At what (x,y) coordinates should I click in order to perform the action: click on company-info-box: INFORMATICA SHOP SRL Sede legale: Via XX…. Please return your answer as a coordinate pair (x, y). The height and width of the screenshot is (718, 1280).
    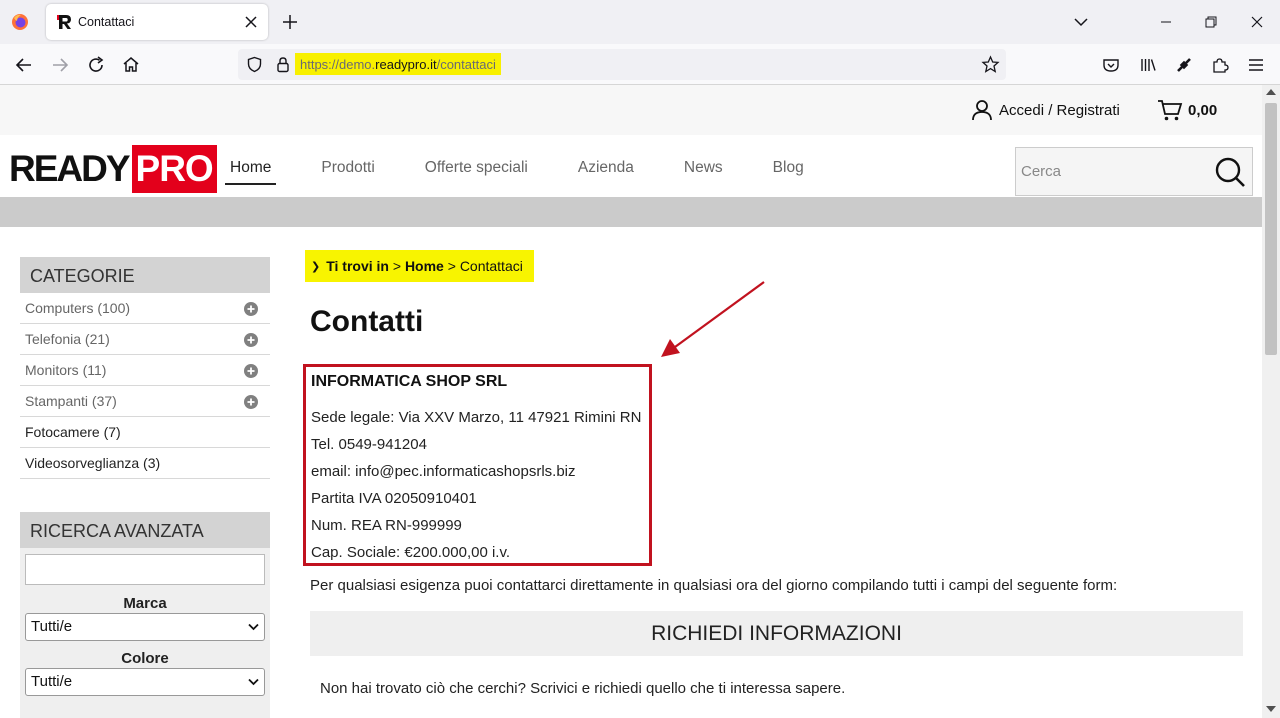
    Looking at the image, I should click on (477, 465).